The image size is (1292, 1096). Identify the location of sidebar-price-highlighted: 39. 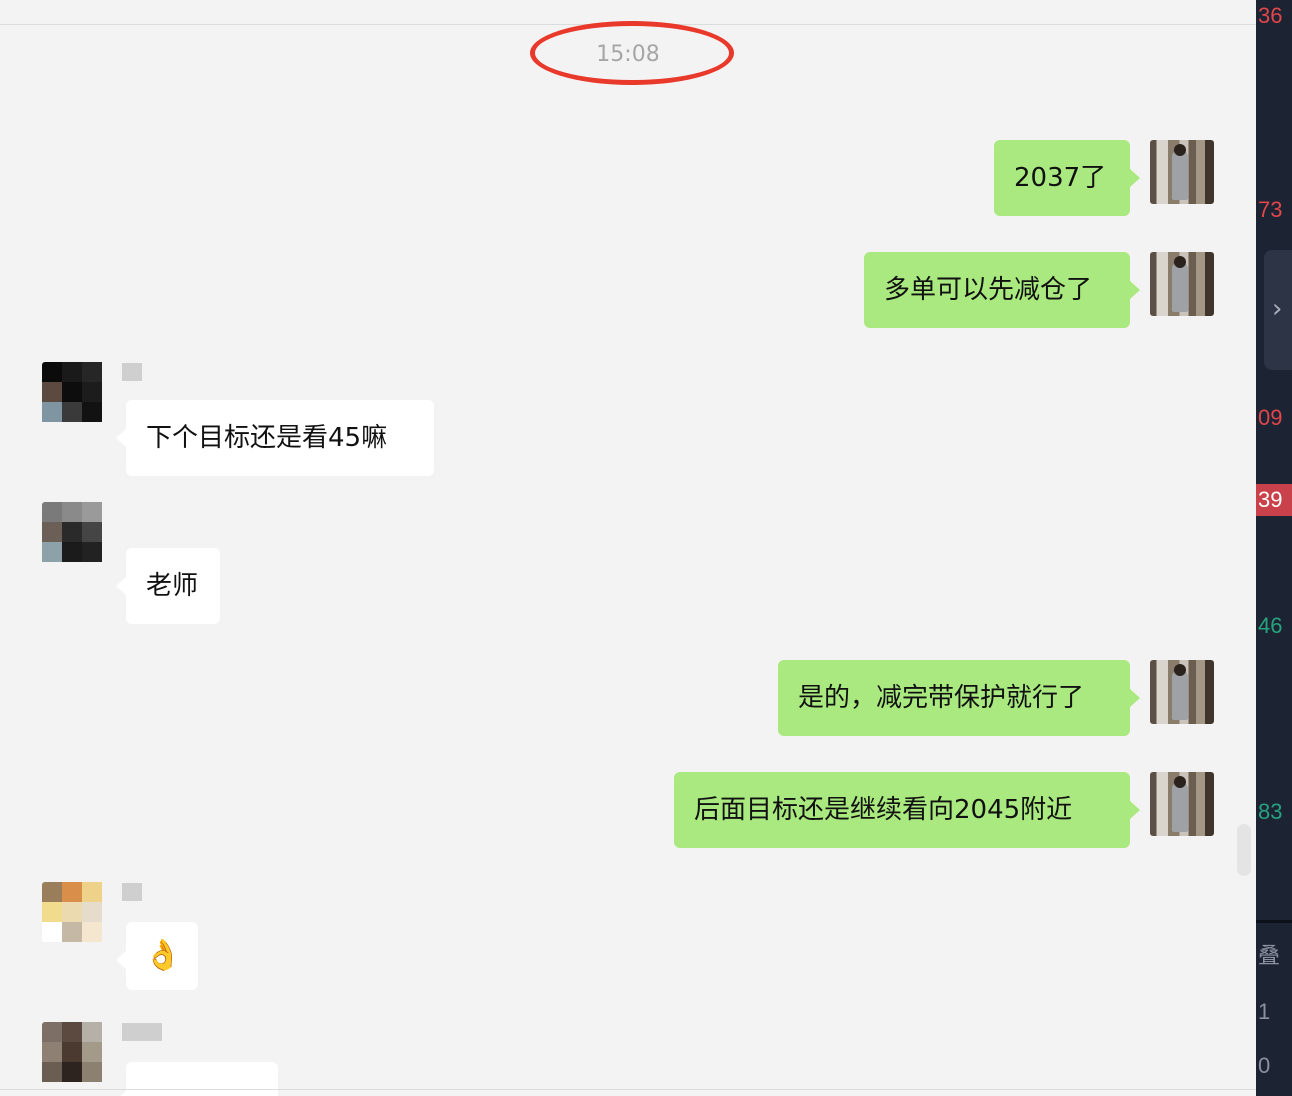
(1274, 500).